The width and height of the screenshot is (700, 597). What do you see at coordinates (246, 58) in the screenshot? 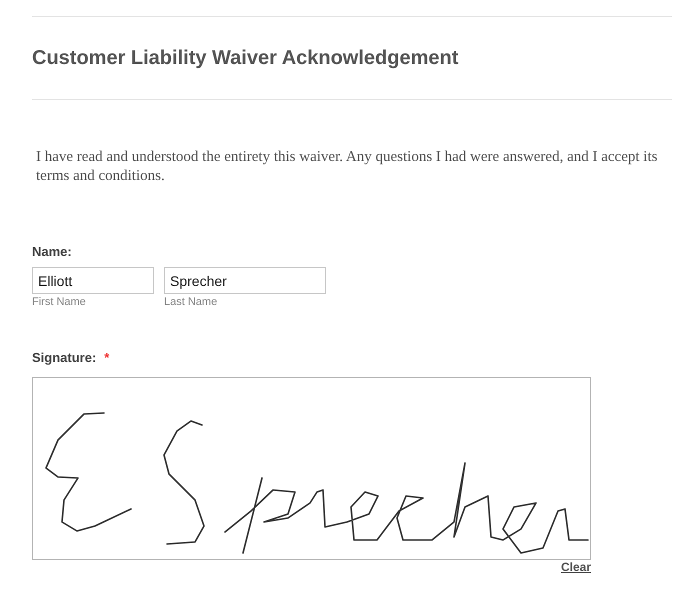
I see `form-title: Customer Liability Waiver Acknowledgement` at bounding box center [246, 58].